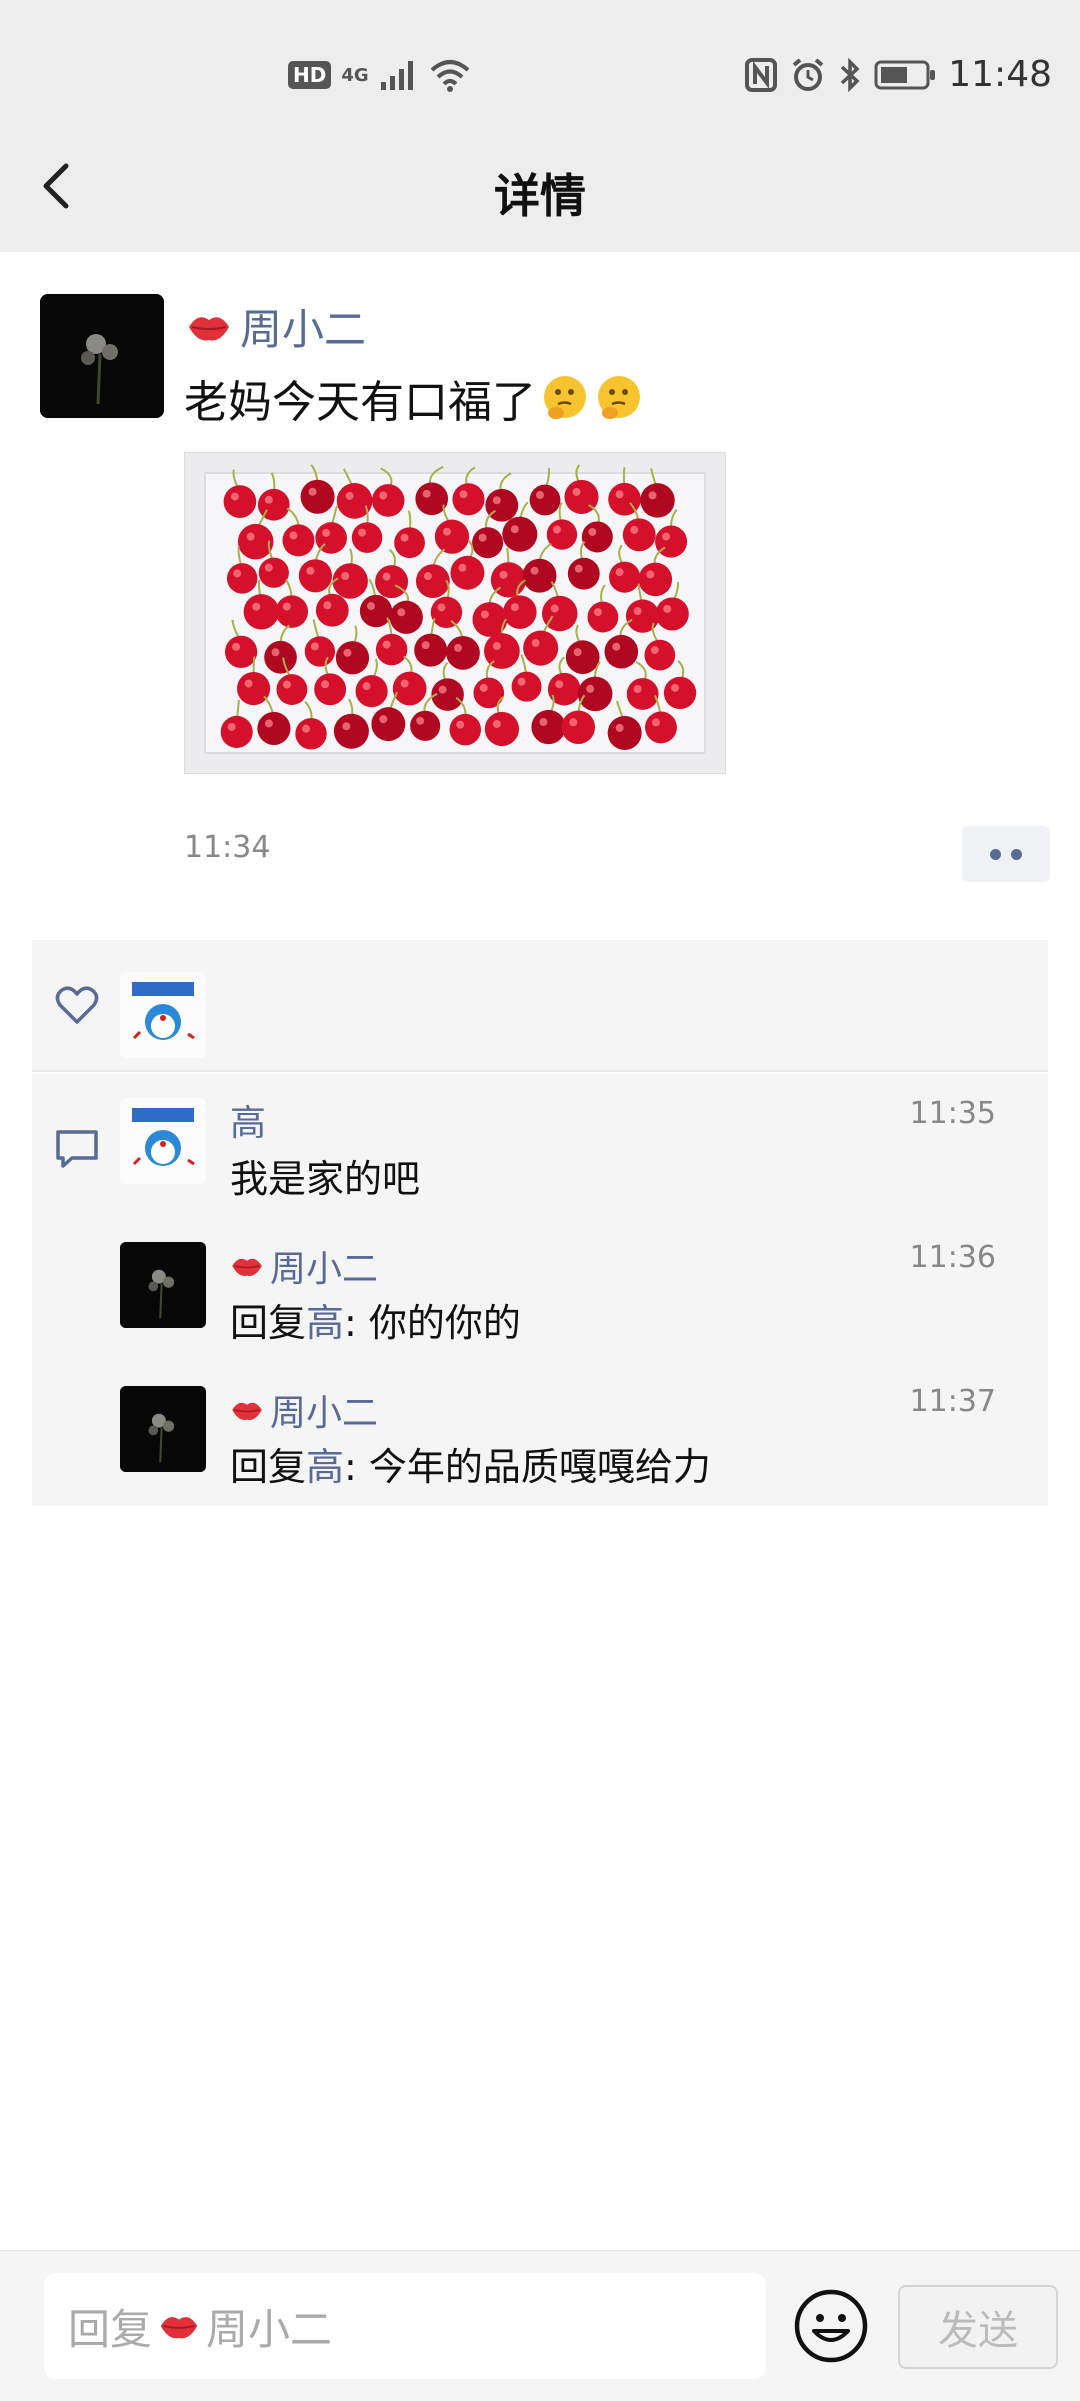 The image size is (1080, 2401). I want to click on more-button, so click(1006, 854).